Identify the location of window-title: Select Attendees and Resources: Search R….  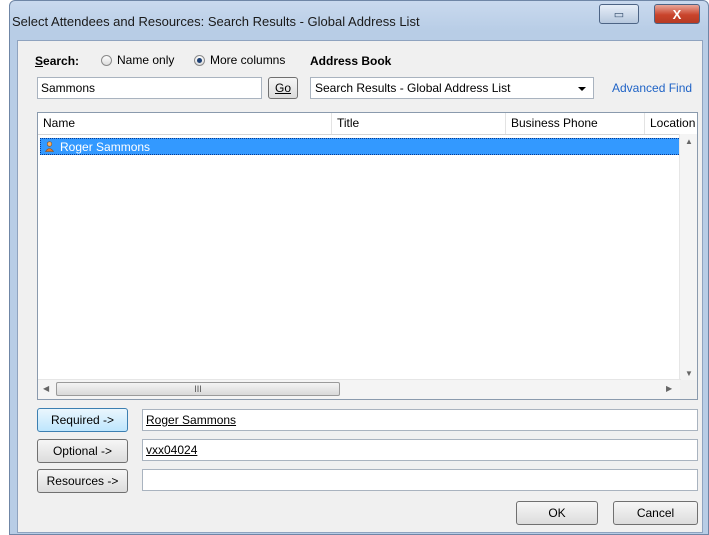
(216, 21).